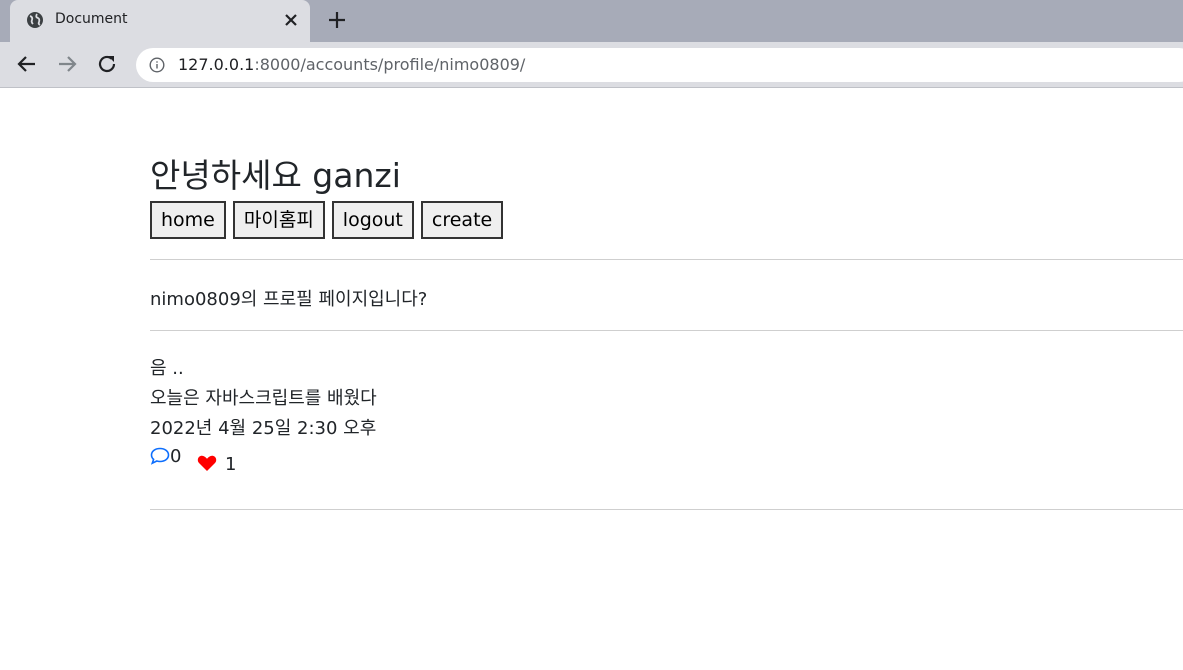 This screenshot has width=1183, height=670. Describe the element at coordinates (67, 64) in the screenshot. I see `forward-arrow-icon` at that location.